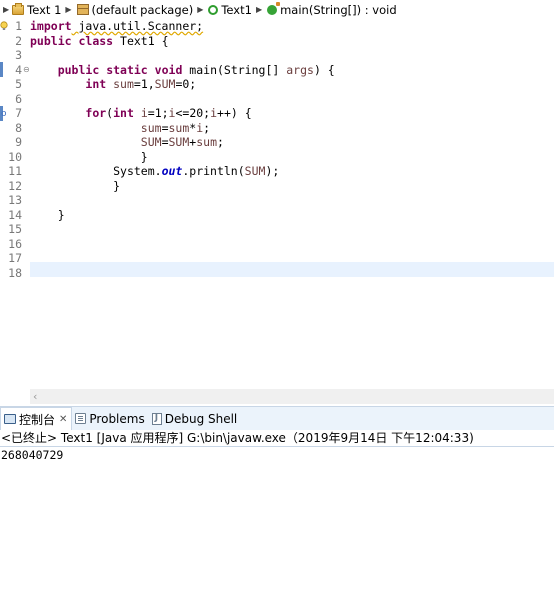 The height and width of the screenshot is (614, 554). What do you see at coordinates (272, 171) in the screenshot?
I see `code-text: );` at bounding box center [272, 171].